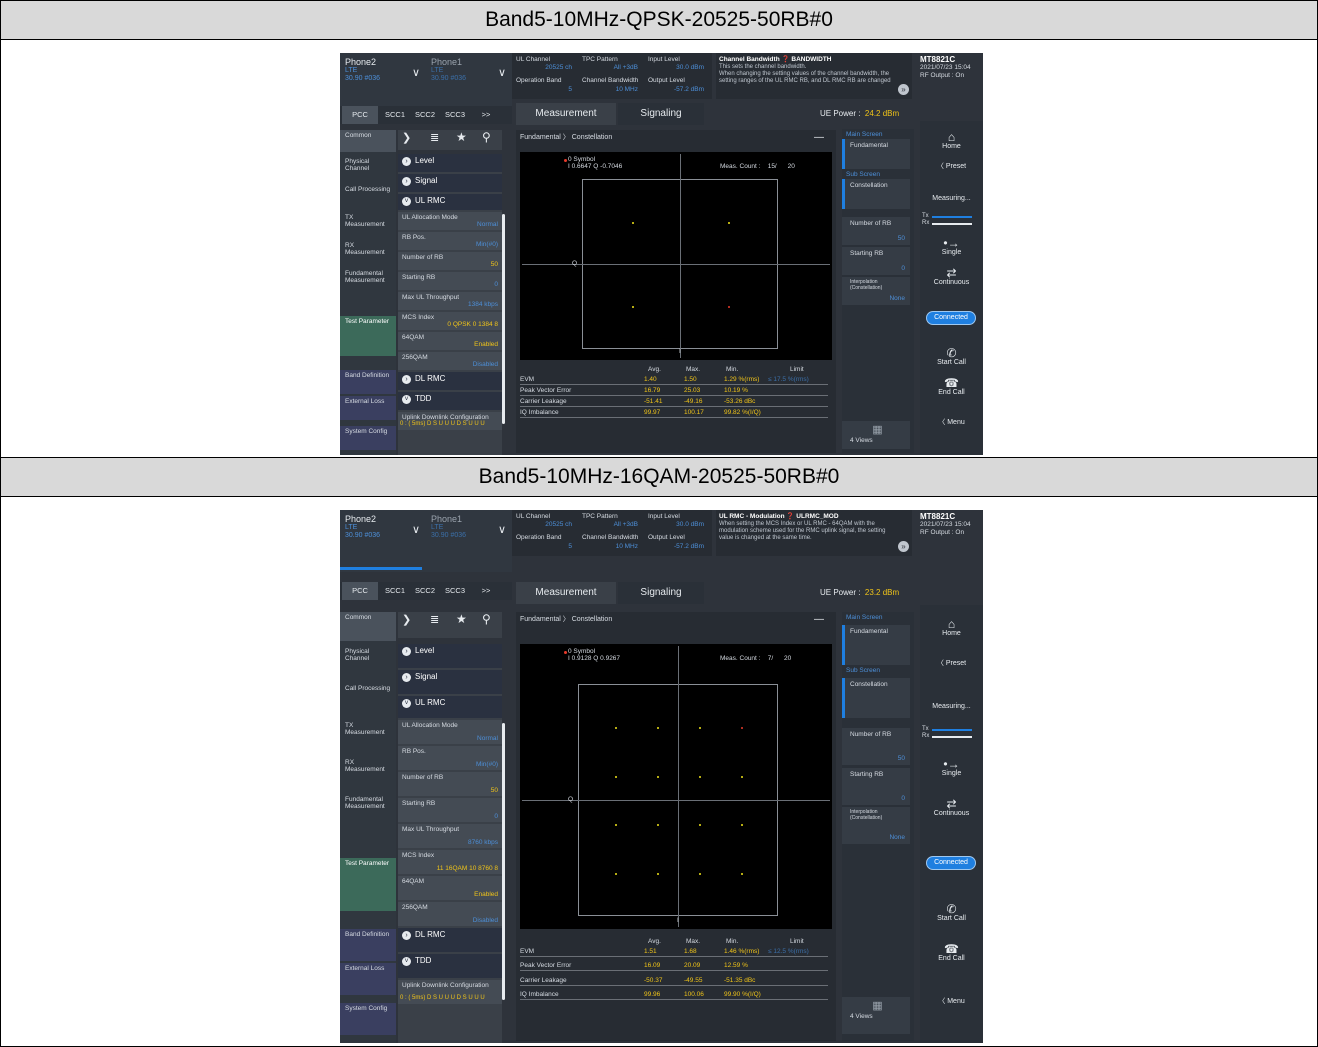  I want to click on nav-item-external-loss: External Loss, so click(368, 408).